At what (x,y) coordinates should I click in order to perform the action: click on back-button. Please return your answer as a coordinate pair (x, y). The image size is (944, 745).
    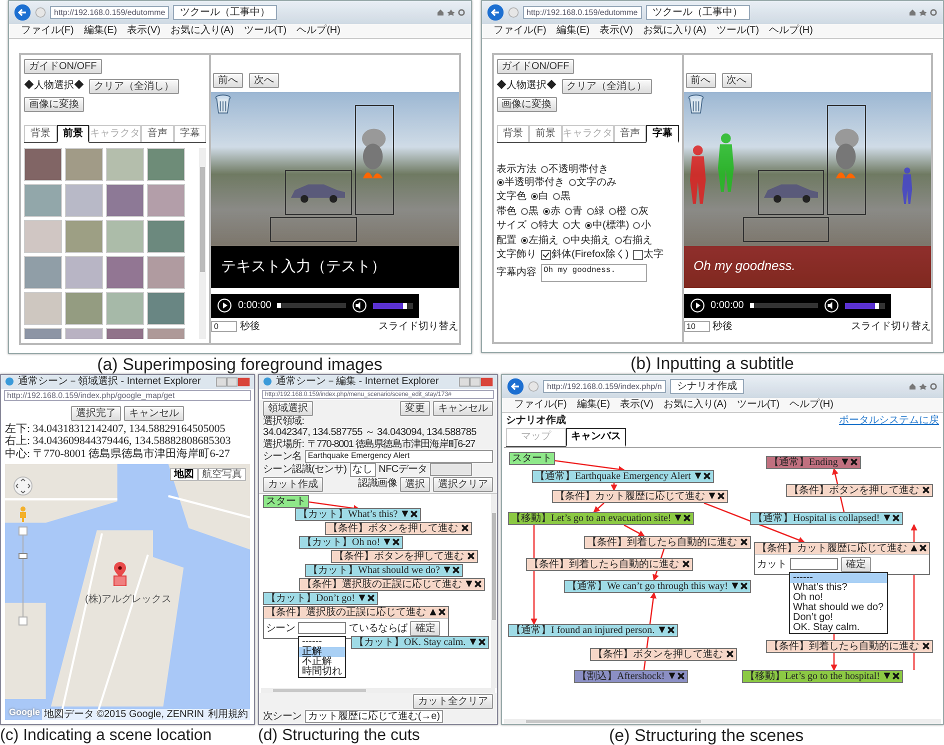
    Looking at the image, I should click on (515, 386).